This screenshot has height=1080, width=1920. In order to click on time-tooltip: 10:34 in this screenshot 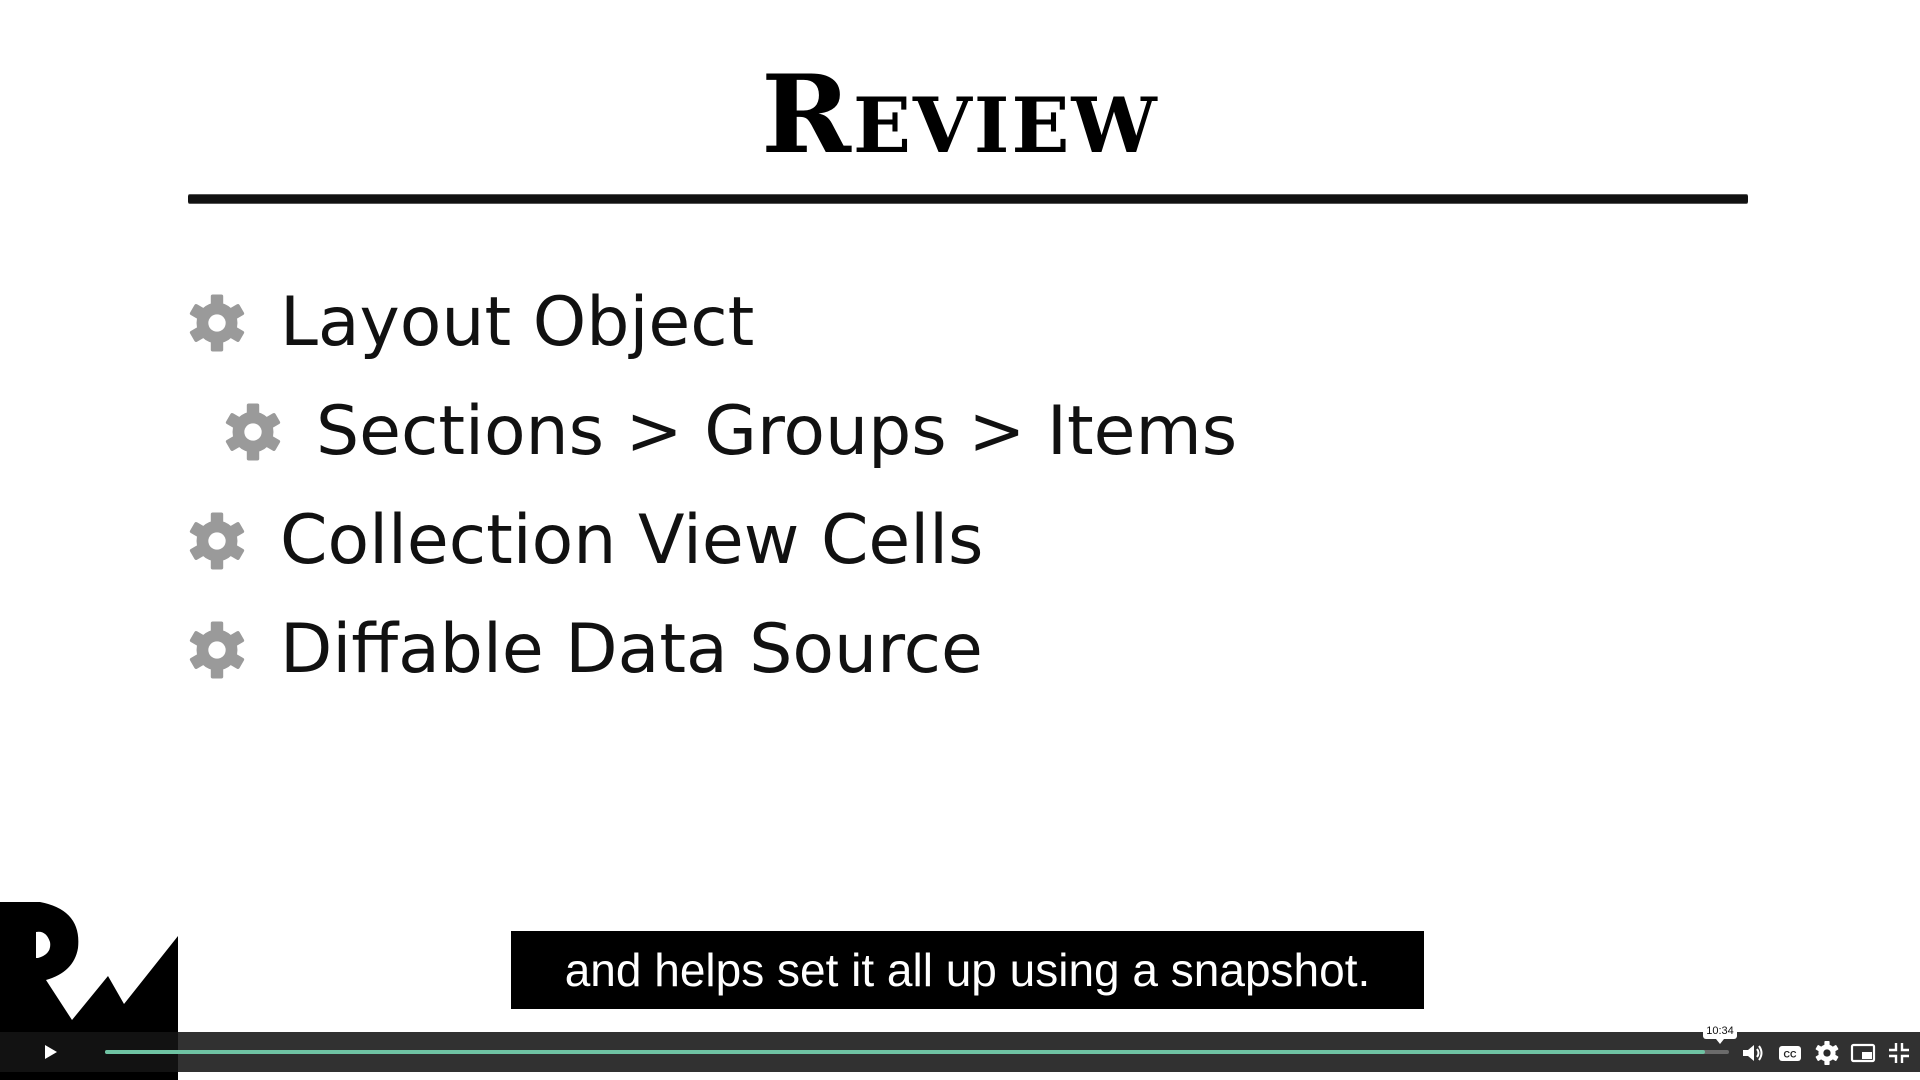, I will do `click(1720, 1033)`.